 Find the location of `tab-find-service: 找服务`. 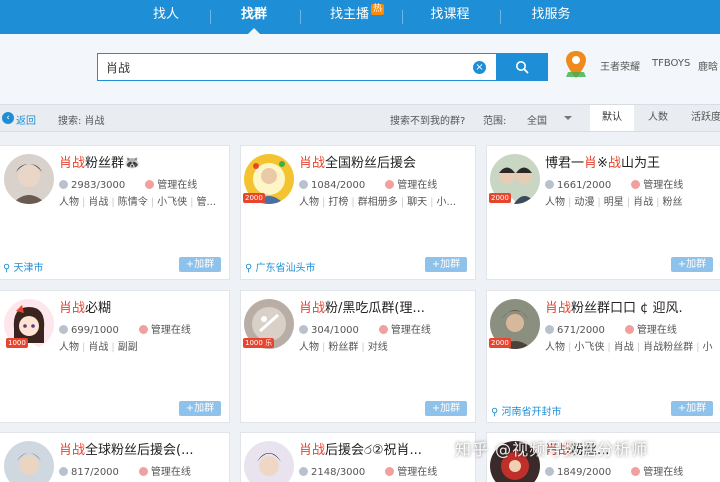

tab-find-service: 找服务 is located at coordinates (551, 17).